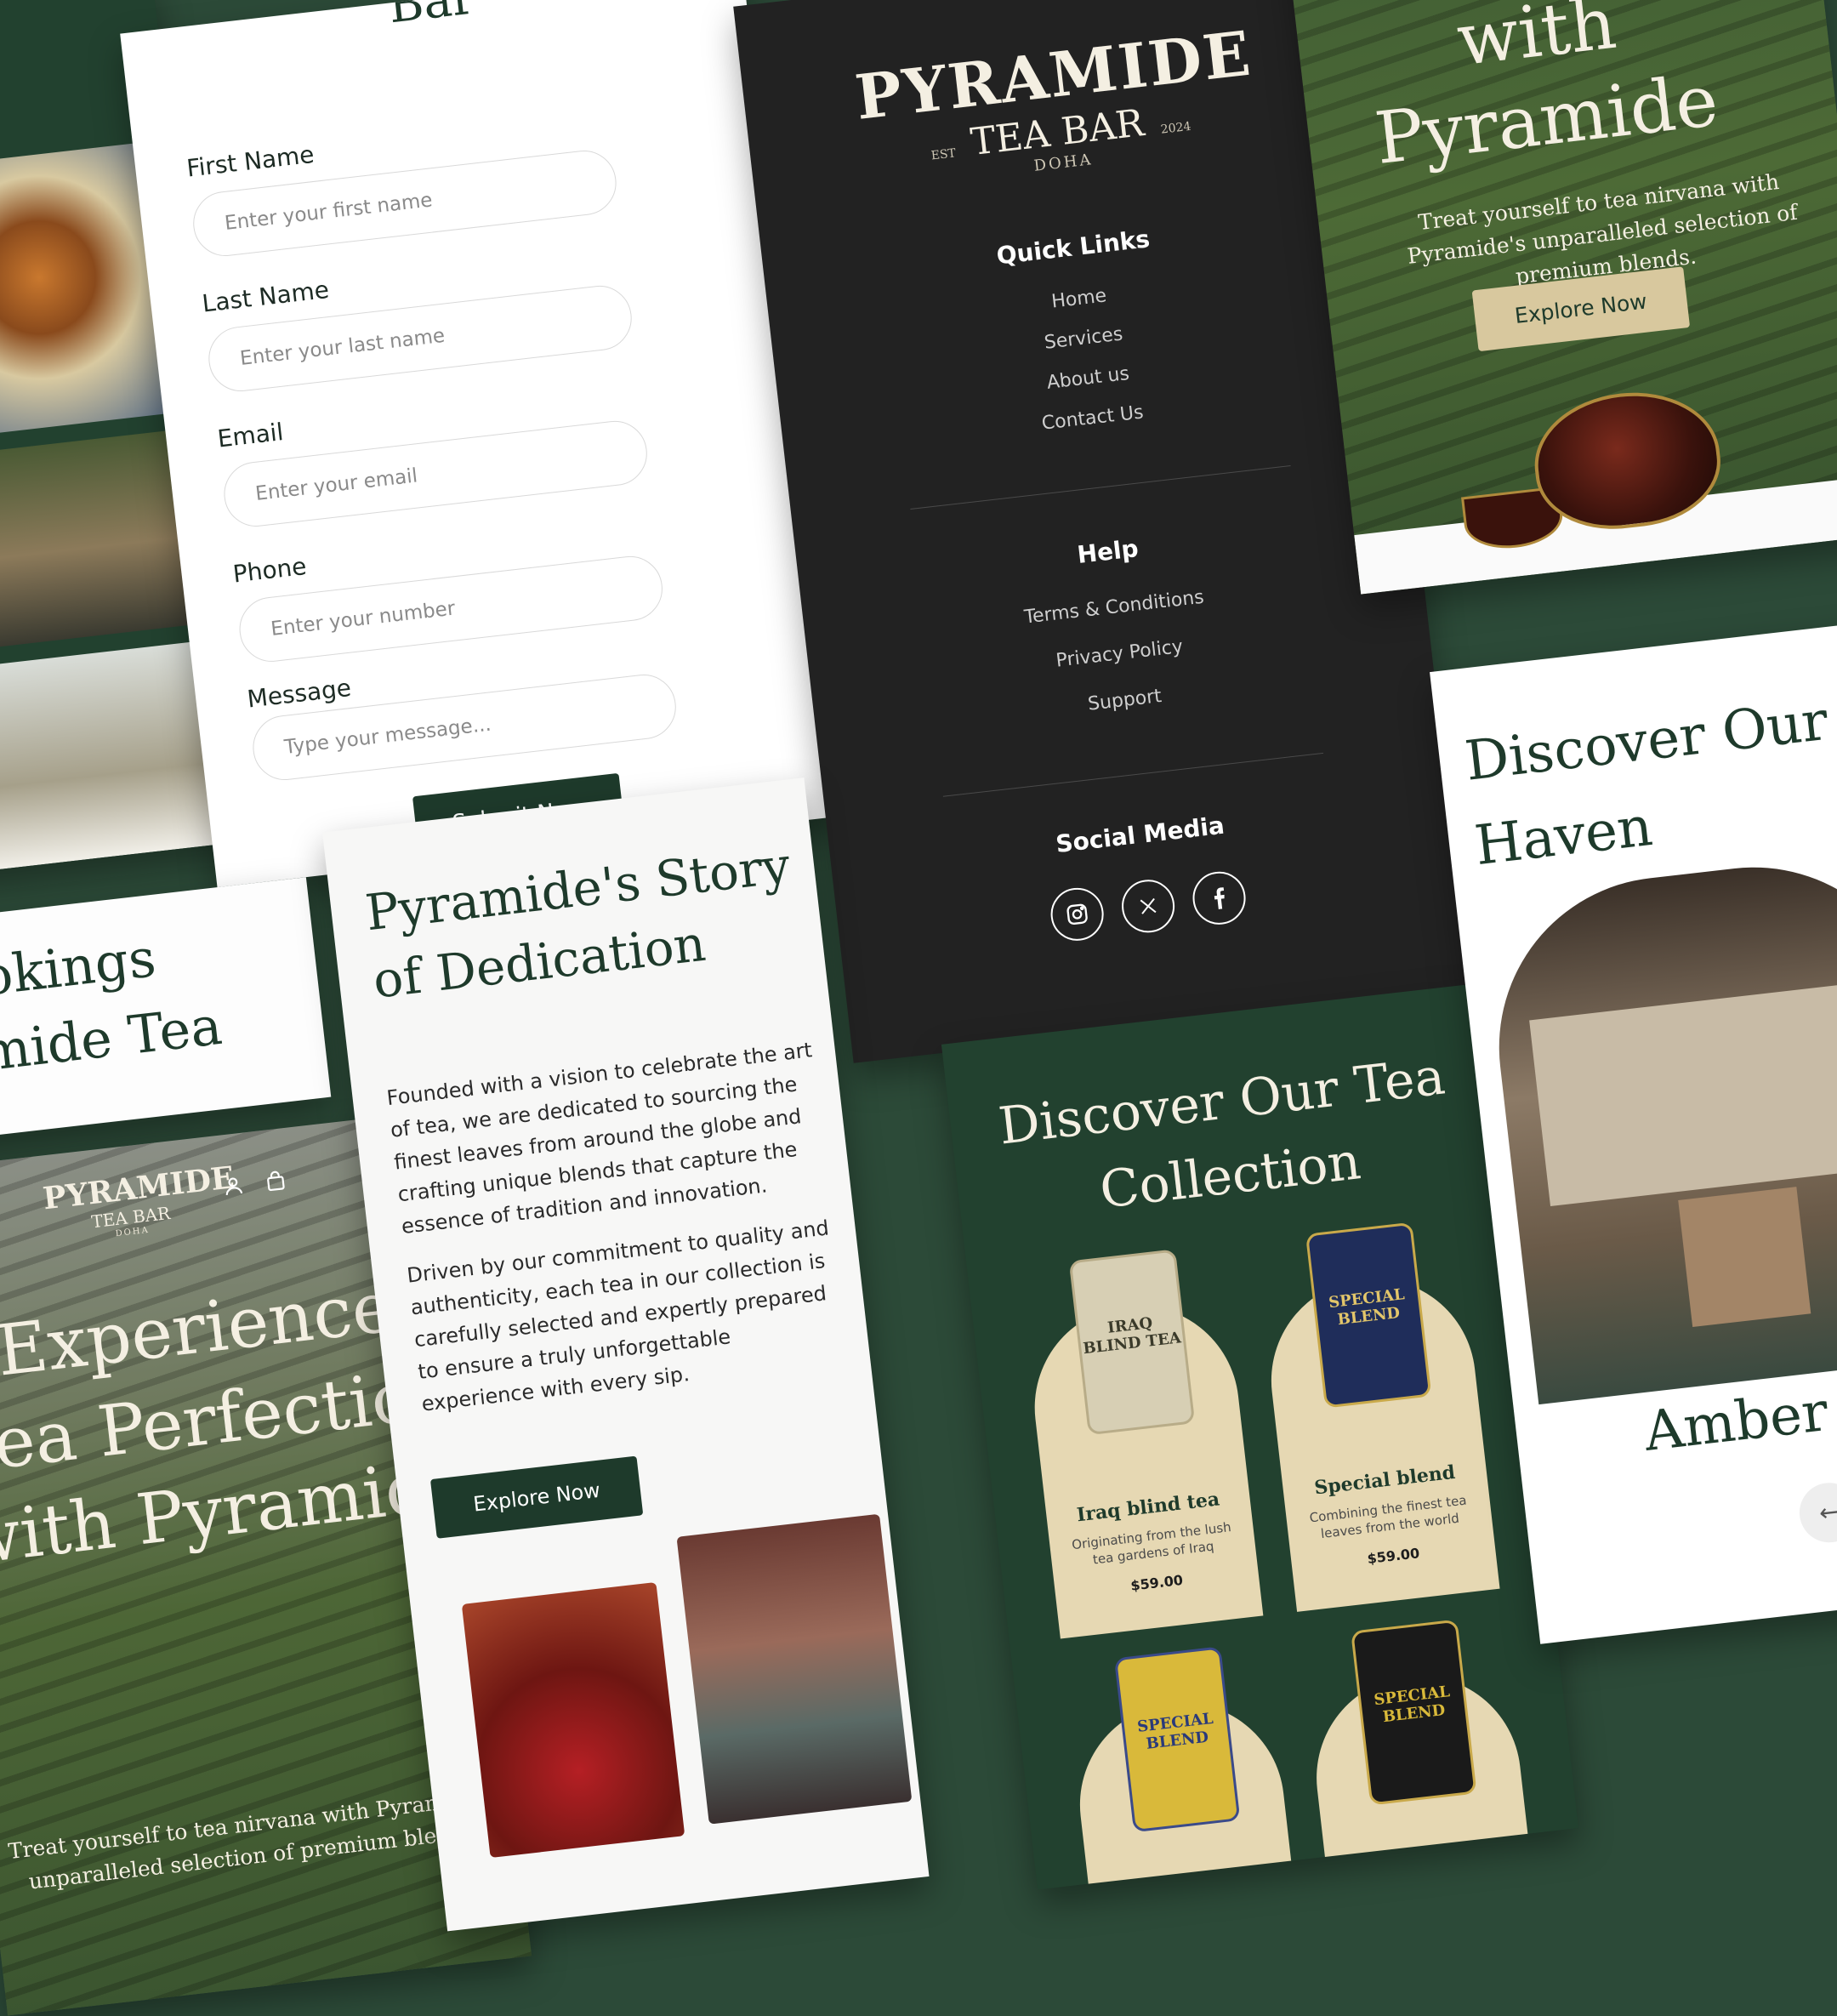  I want to click on haven-caption: Amber, so click(1736, 1422).